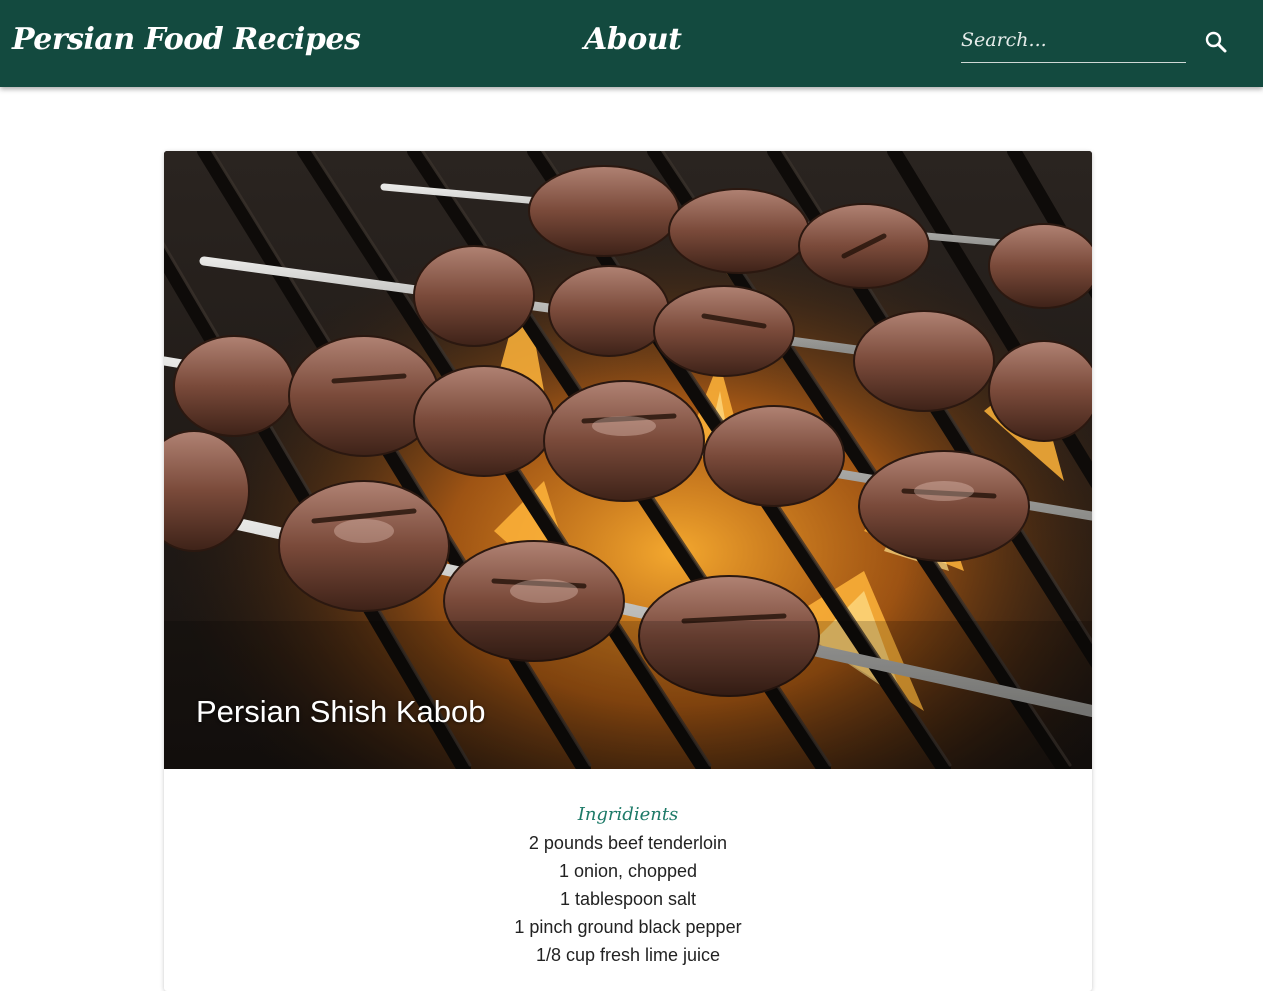 The width and height of the screenshot is (1263, 991). I want to click on ingredient-item: 1 tablespoon salt, so click(628, 899).